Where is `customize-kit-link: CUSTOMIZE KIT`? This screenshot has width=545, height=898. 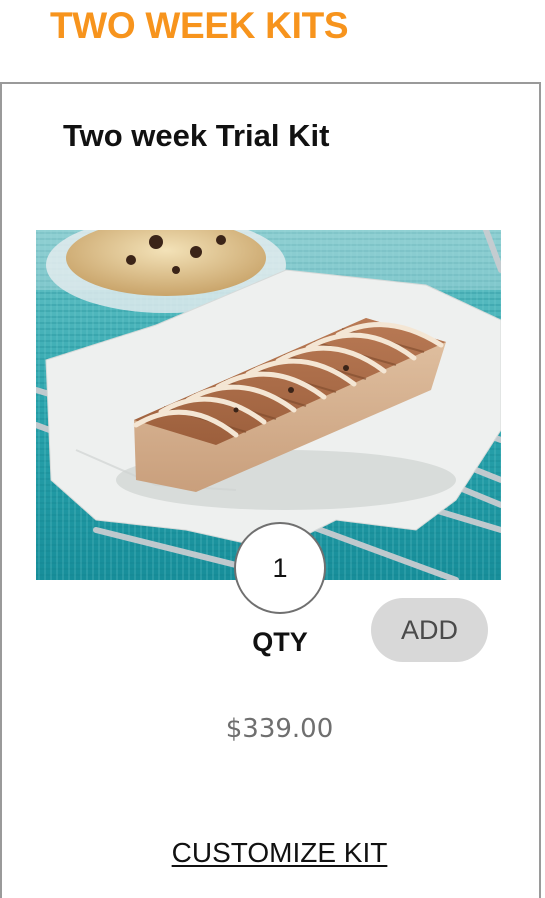 customize-kit-link: CUSTOMIZE KIT is located at coordinates (272, 853).